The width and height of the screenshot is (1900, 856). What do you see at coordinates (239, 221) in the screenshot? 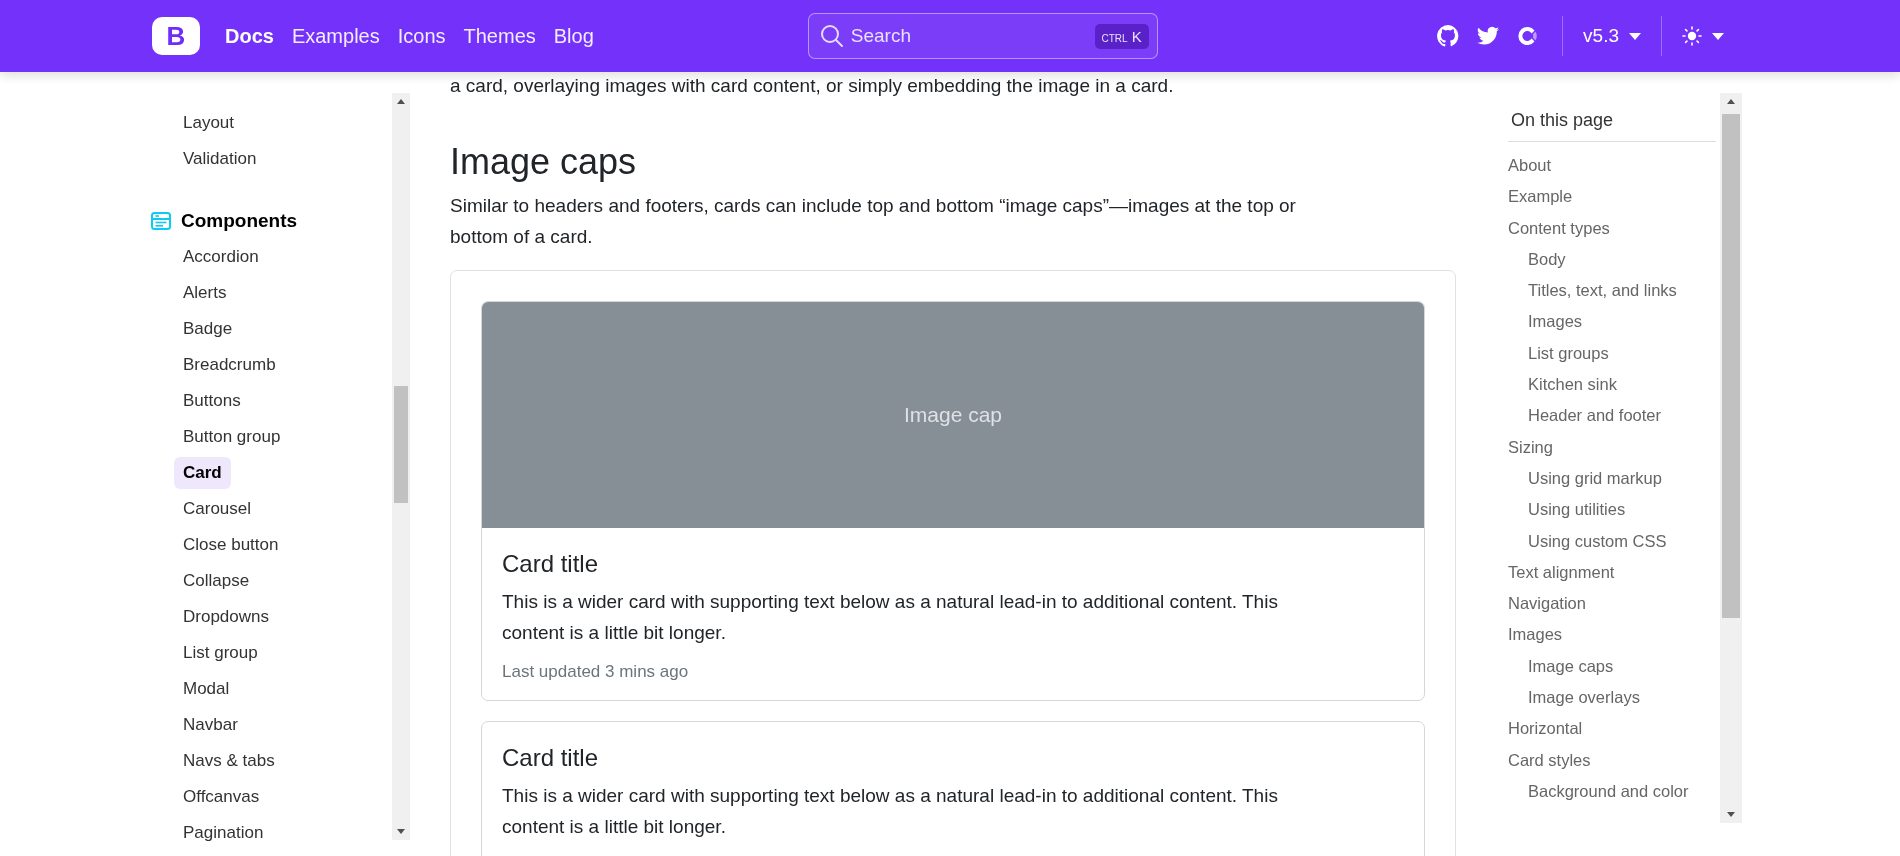
I see `section-heading: Components` at bounding box center [239, 221].